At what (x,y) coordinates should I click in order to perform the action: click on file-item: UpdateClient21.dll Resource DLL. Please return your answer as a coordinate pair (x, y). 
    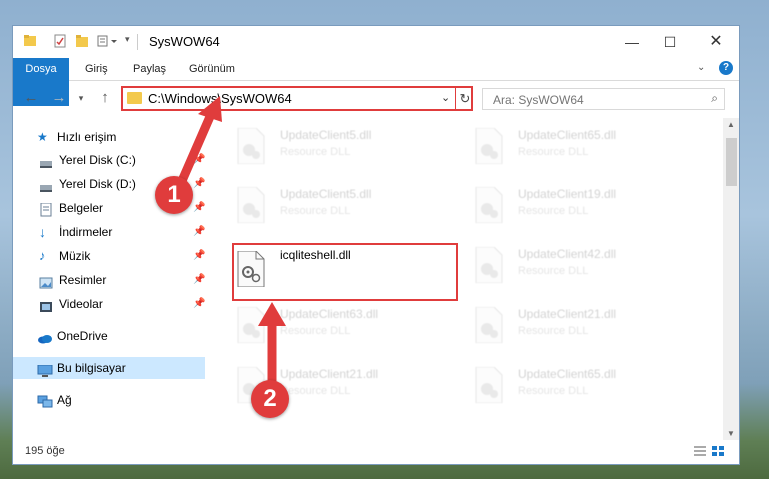
    Looking at the image, I should click on (580, 327).